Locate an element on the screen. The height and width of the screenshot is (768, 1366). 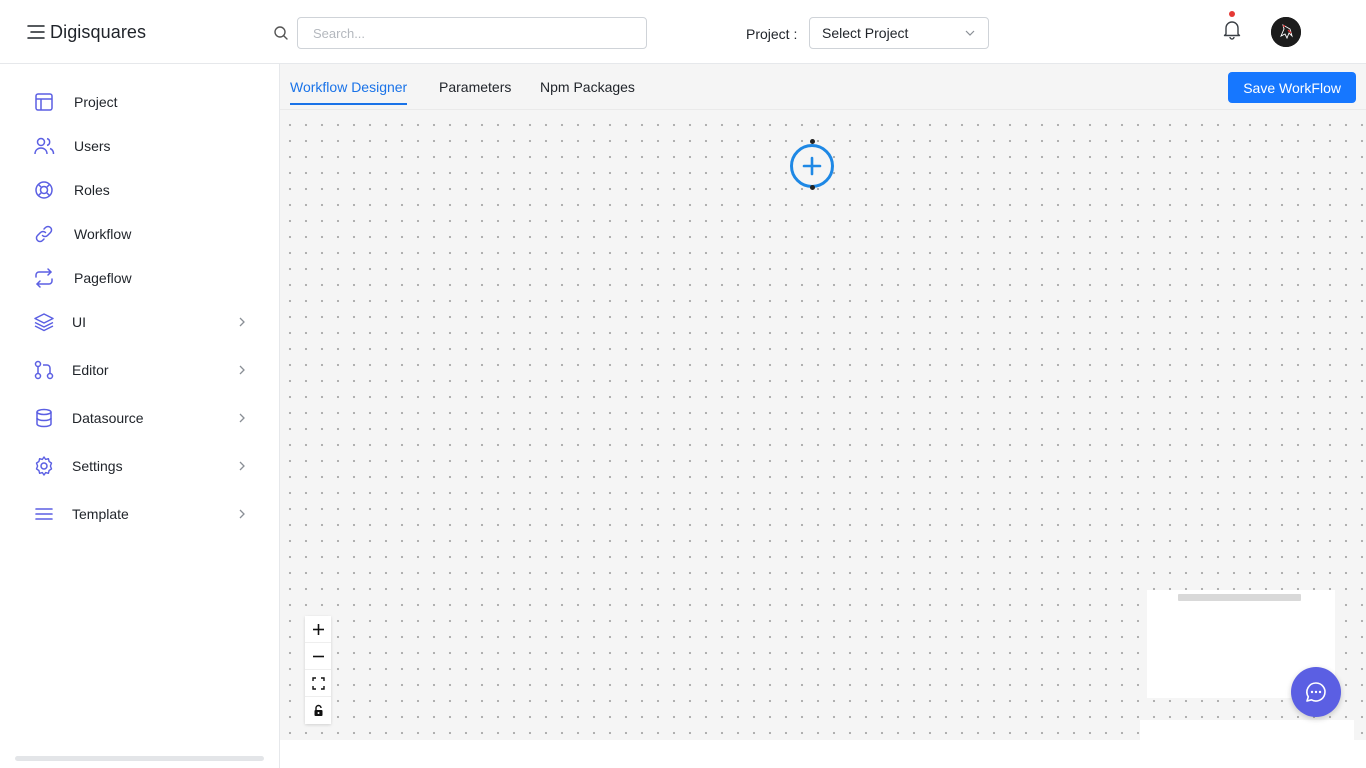
unlock-icon is located at coordinates (318, 710).